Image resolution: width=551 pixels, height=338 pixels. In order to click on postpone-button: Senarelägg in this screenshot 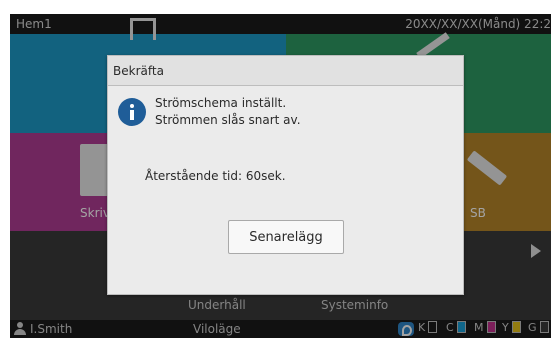, I will do `click(286, 237)`.